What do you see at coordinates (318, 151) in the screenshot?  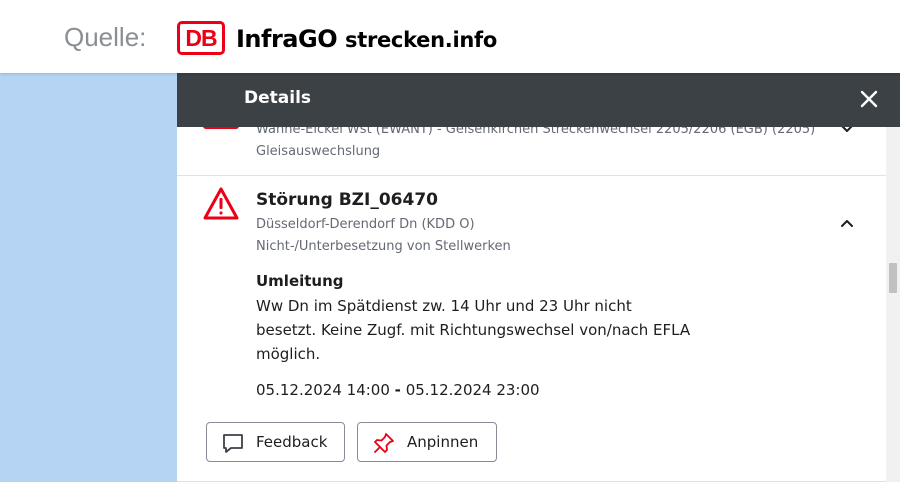 I see `item-cause: Gleisauswechslung` at bounding box center [318, 151].